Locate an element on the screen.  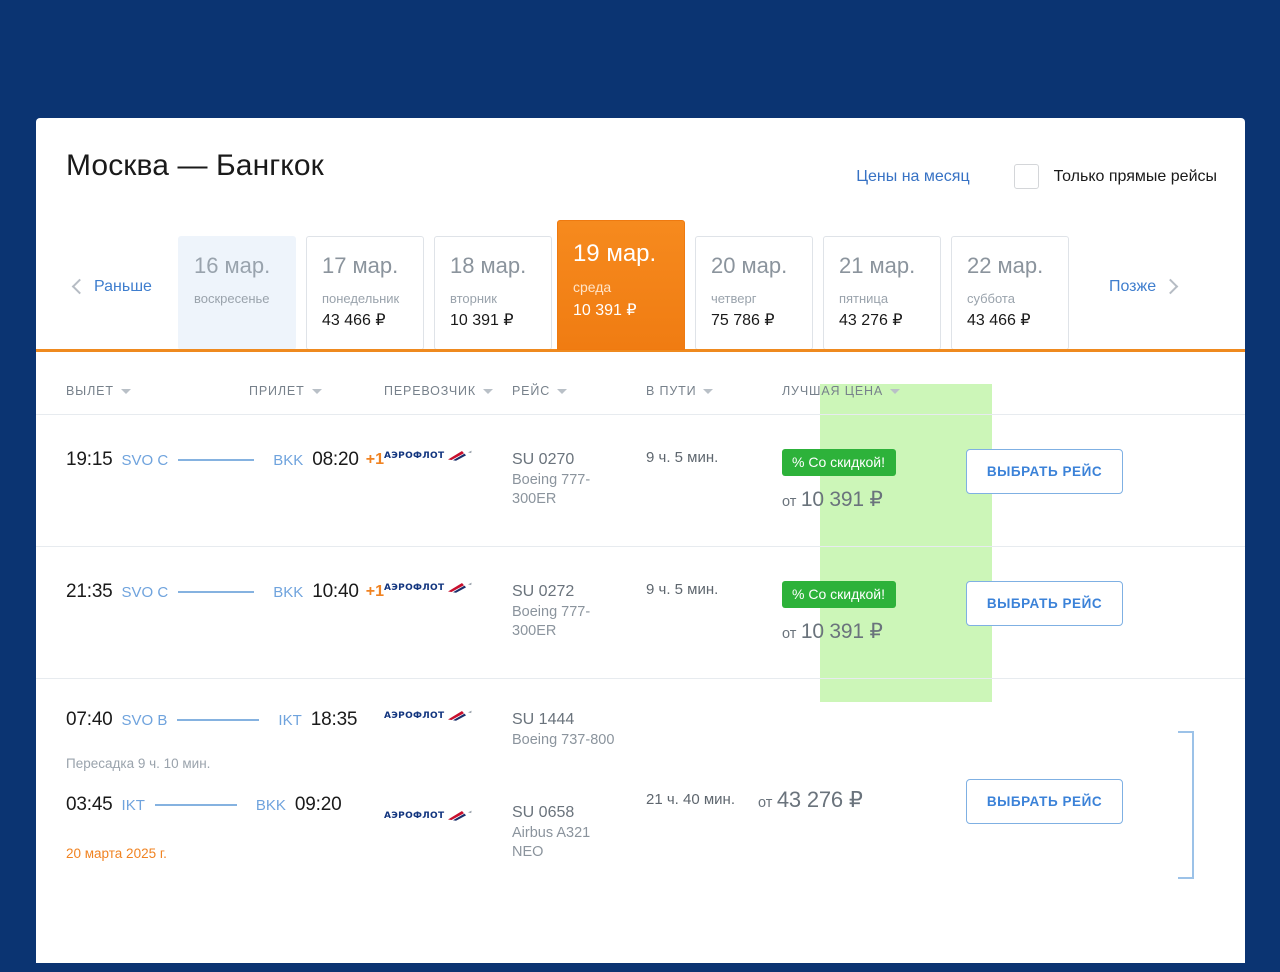
aircraft-type: Boeing 777-300ER is located at coordinates (551, 621).